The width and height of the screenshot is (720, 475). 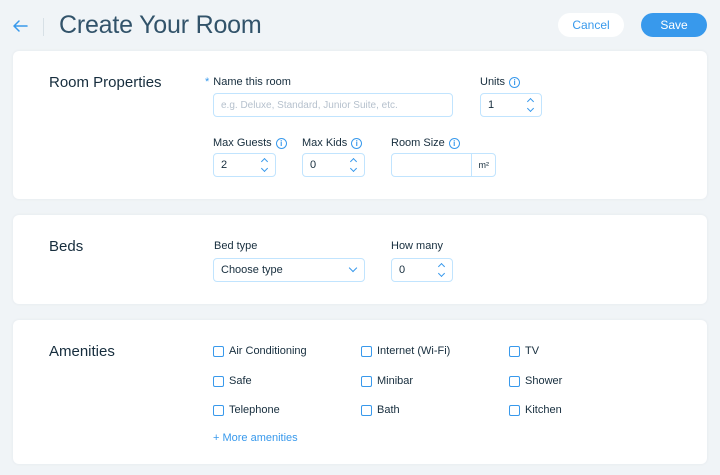 I want to click on room-size-label: Room Size i, so click(x=425, y=143).